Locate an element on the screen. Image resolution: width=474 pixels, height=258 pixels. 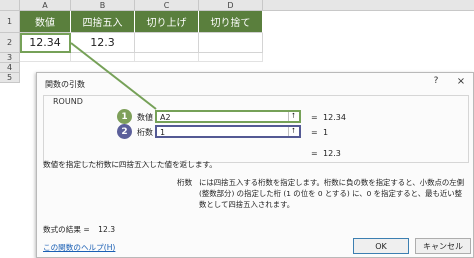
row-header-2: 2 is located at coordinates (10, 43).